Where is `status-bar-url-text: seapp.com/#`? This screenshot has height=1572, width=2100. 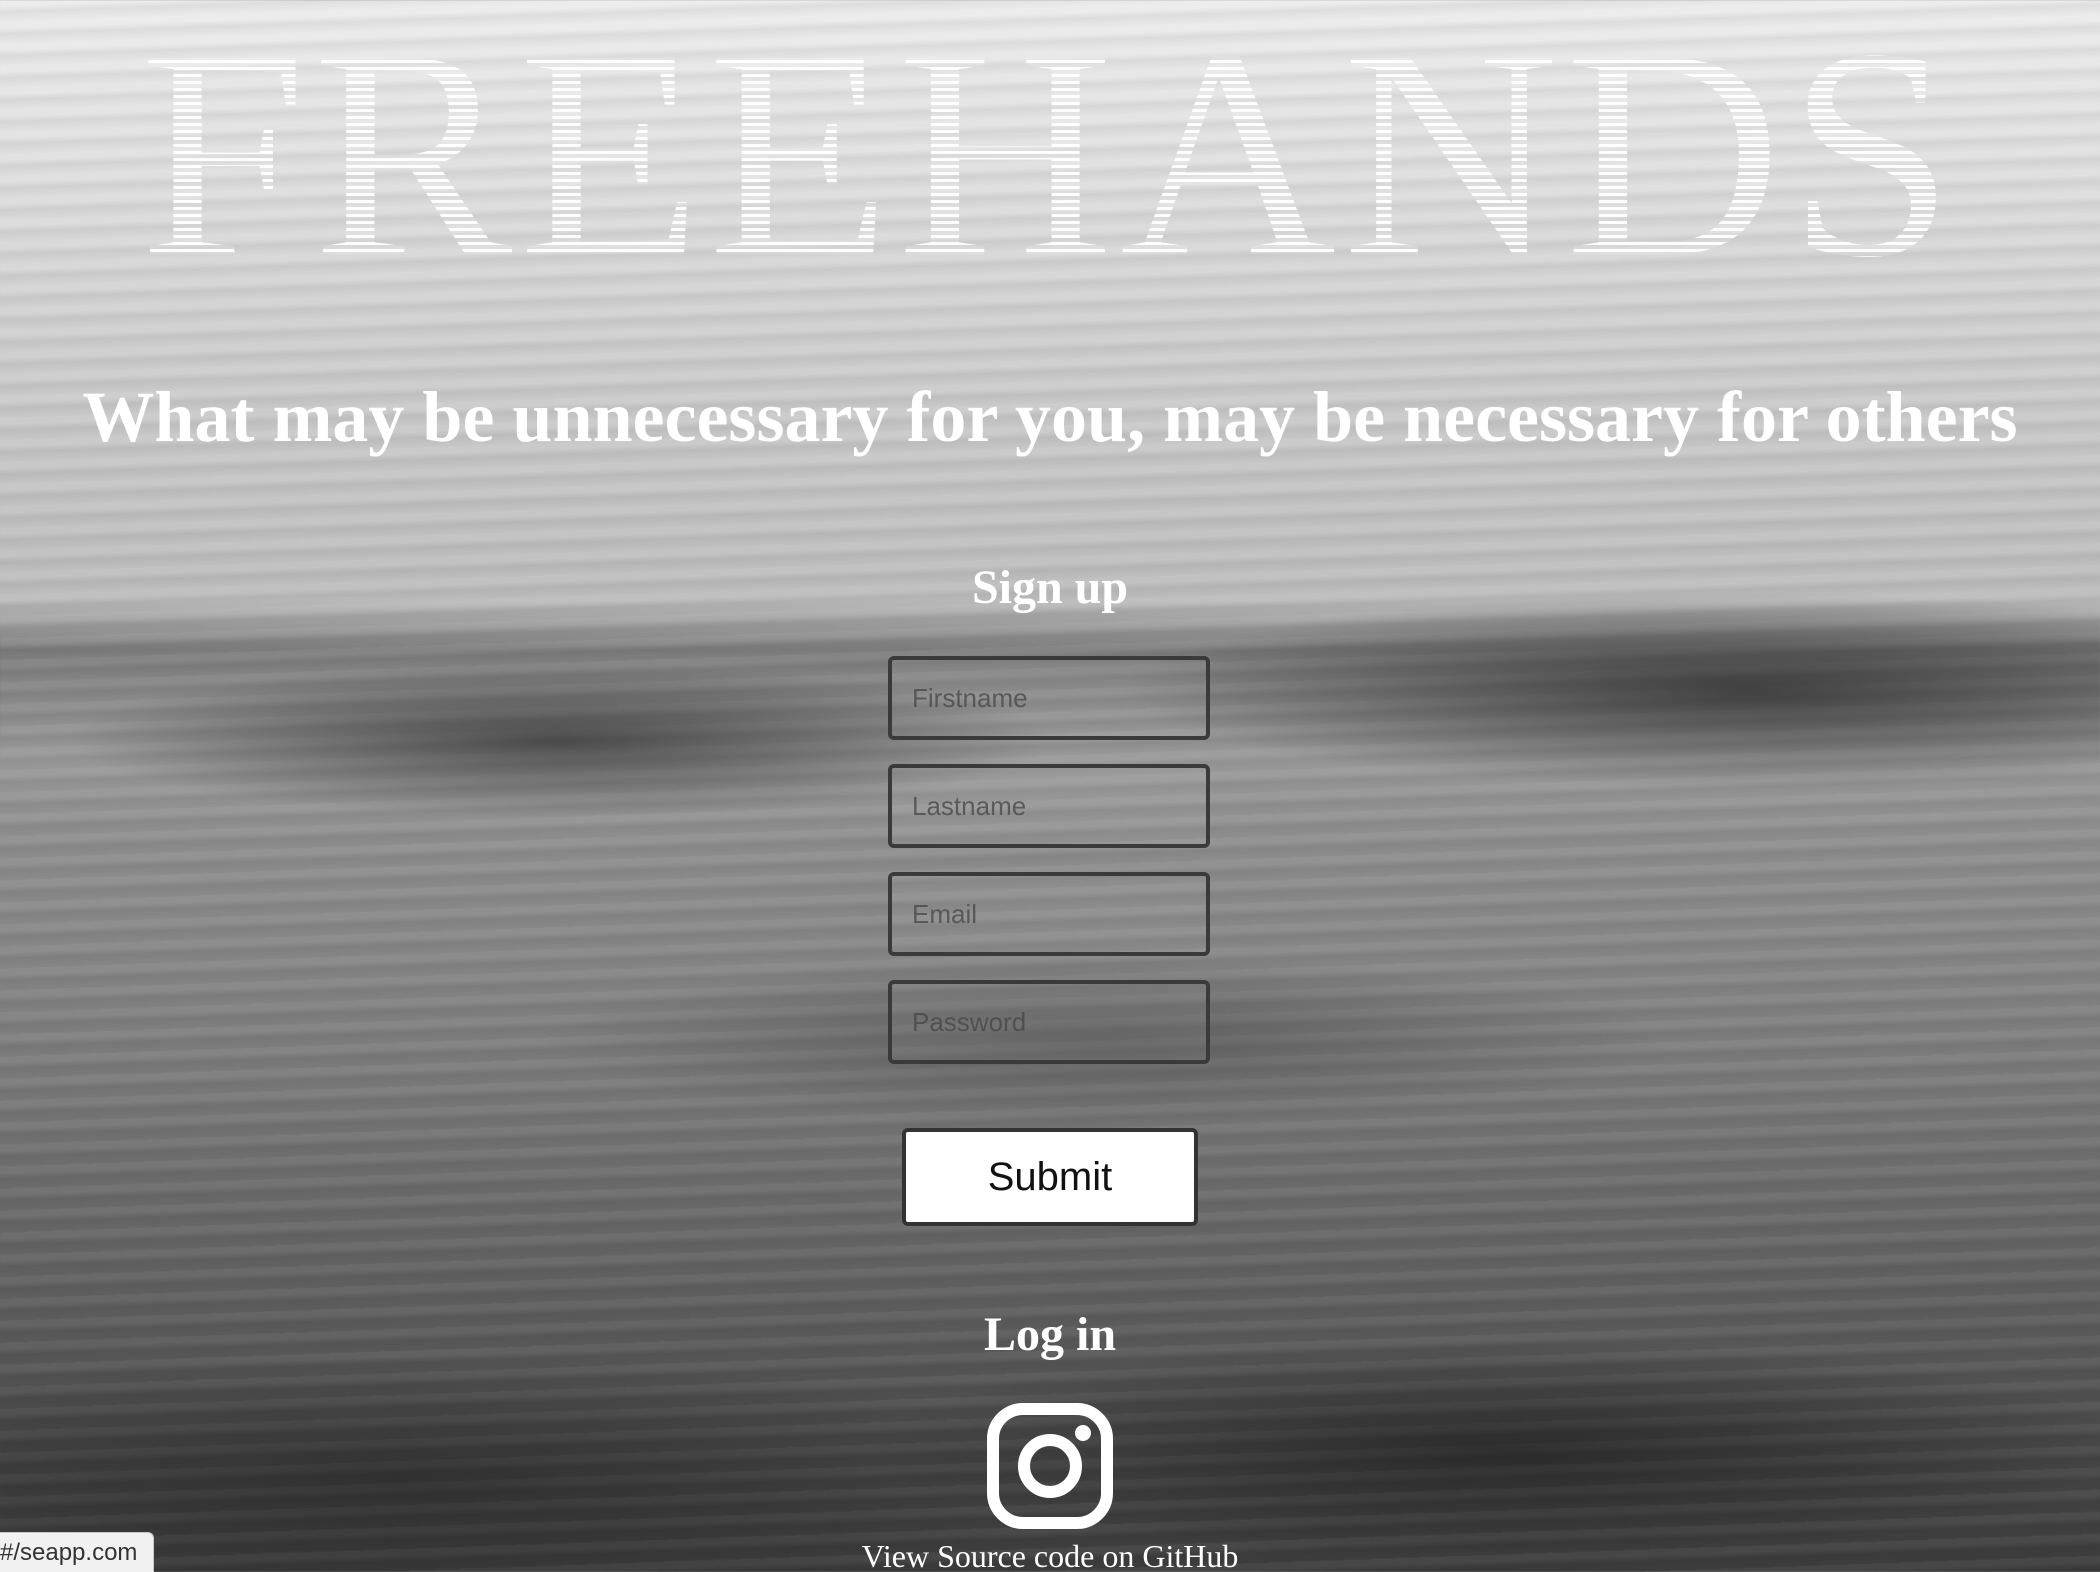 status-bar-url-text: seapp.com/# is located at coordinates (69, 1552).